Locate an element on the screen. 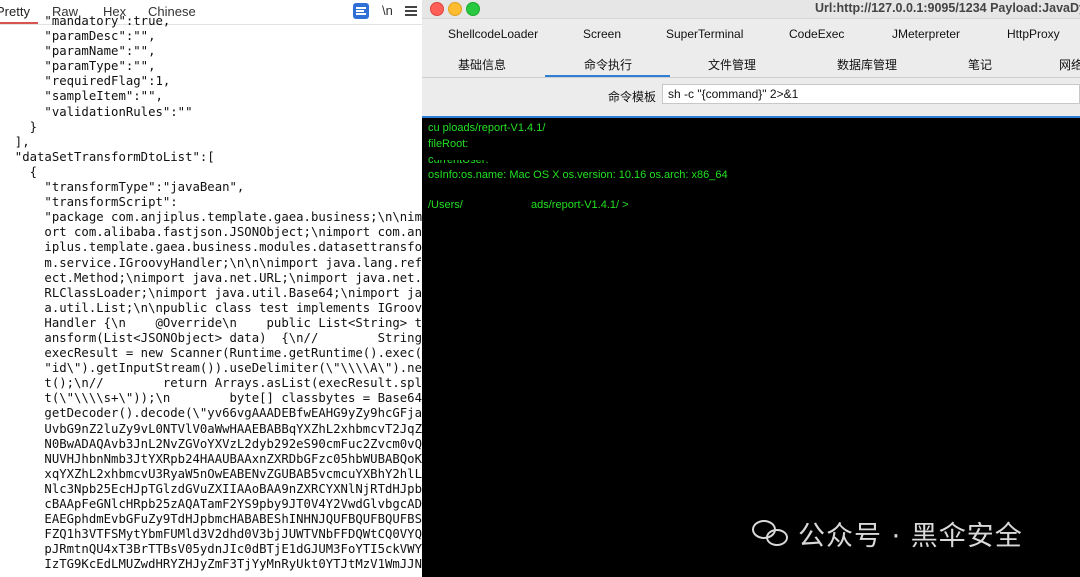 The height and width of the screenshot is (577, 1080). code-line: "requiredFlag":1, is located at coordinates (85, 81).